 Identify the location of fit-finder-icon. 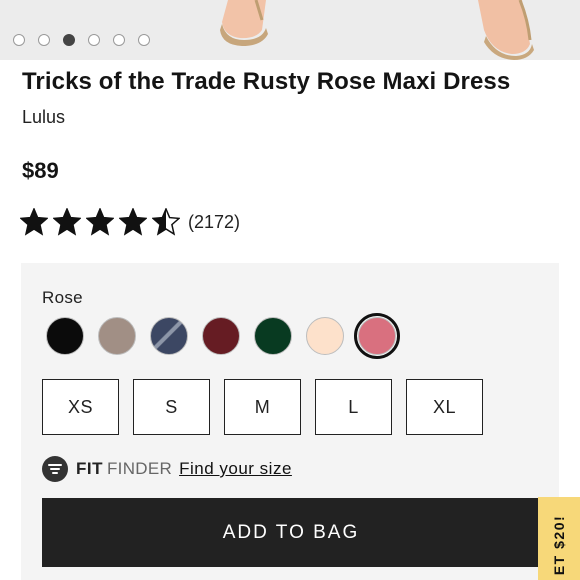
(55, 469).